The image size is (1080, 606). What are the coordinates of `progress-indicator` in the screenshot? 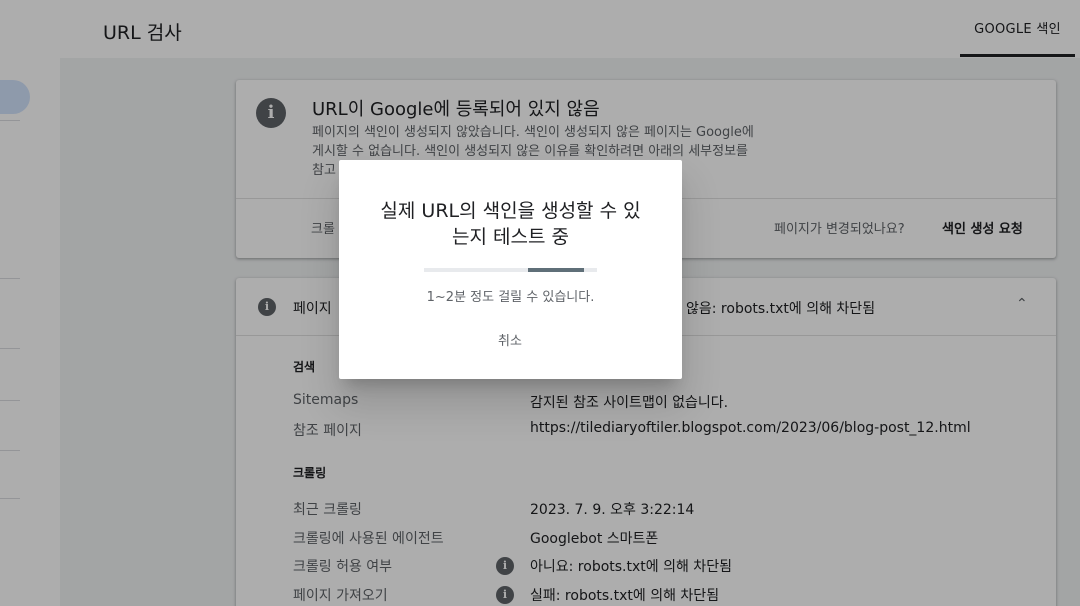 It's located at (556, 270).